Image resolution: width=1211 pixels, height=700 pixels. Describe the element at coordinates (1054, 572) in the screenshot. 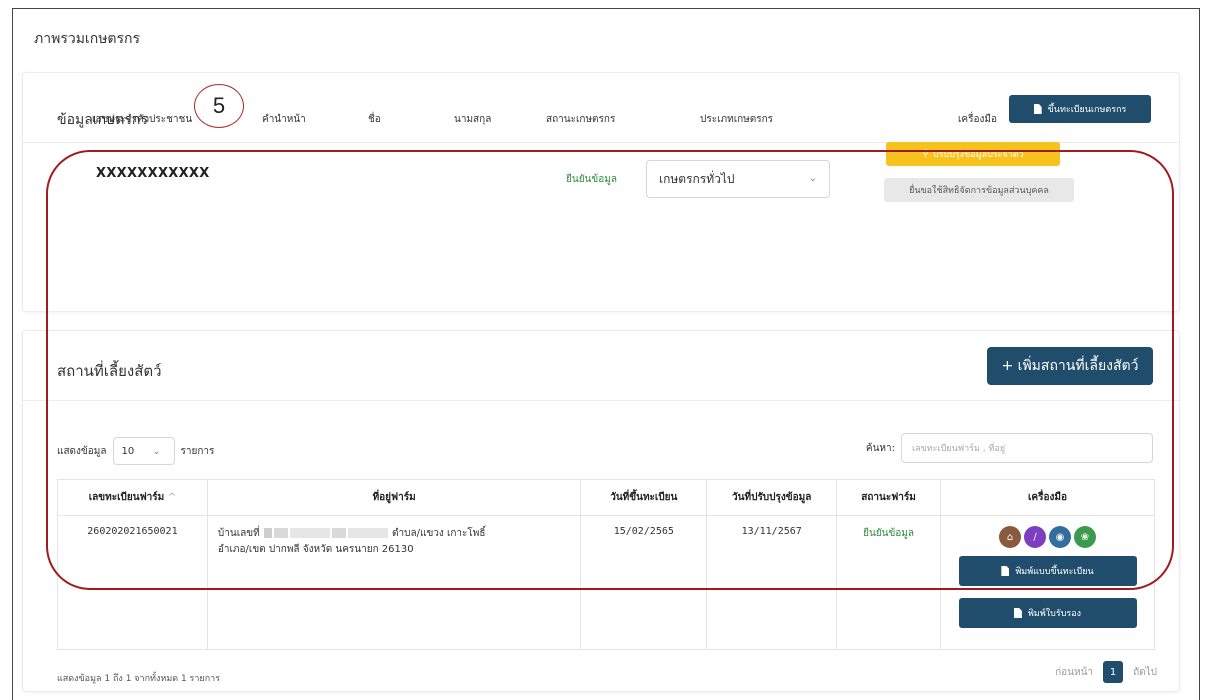

I see `print-registration-label: พิมพ์แบบขึ้นทะเบียน` at that location.